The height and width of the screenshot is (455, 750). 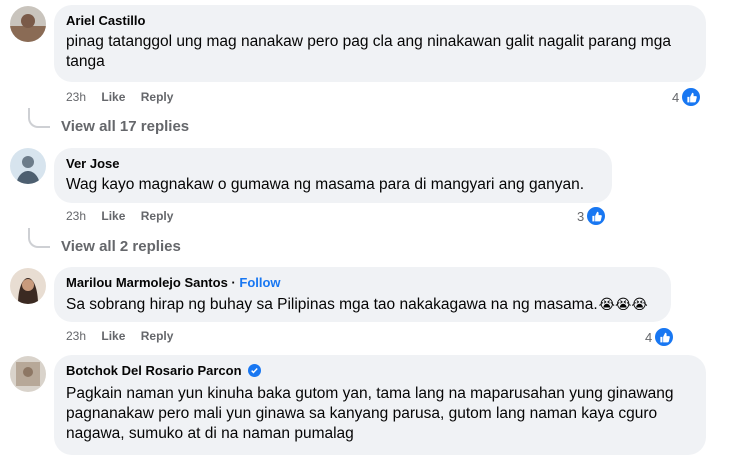 What do you see at coordinates (380, 372) in the screenshot?
I see `comment-author-row: Botchok Del Rosario Parcon` at bounding box center [380, 372].